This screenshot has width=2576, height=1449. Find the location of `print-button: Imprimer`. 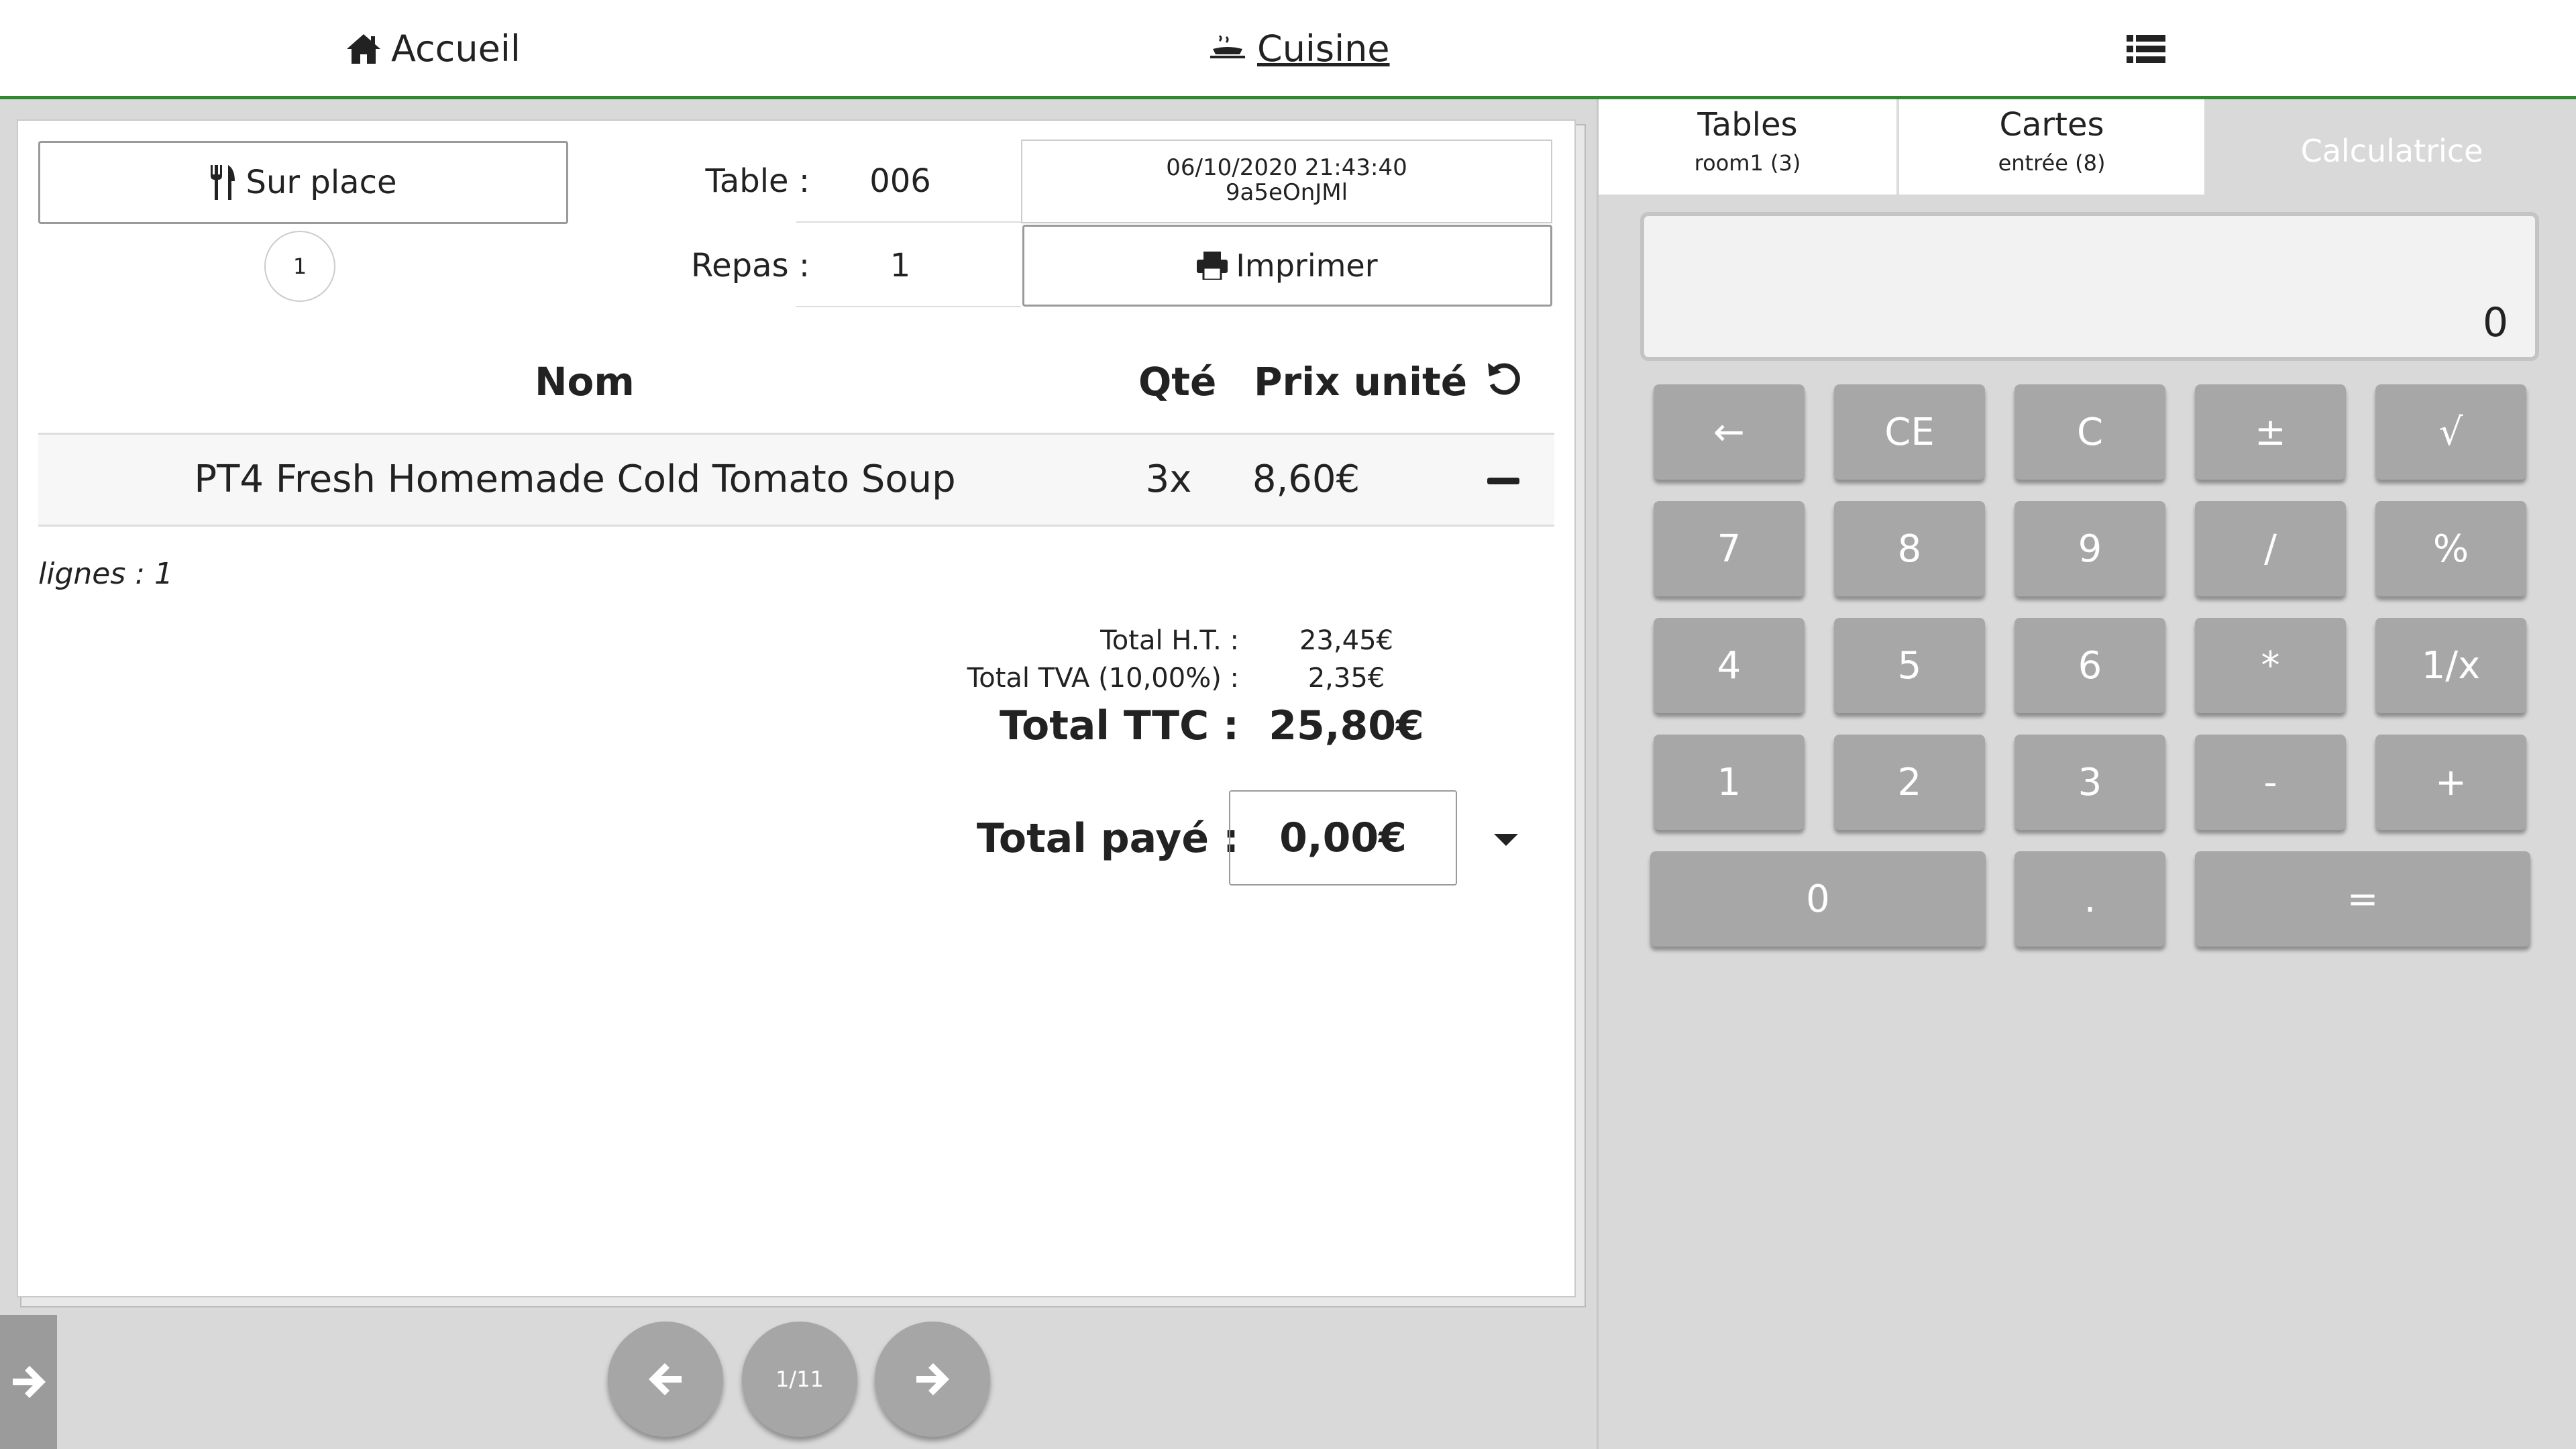

print-button: Imprimer is located at coordinates (1287, 266).